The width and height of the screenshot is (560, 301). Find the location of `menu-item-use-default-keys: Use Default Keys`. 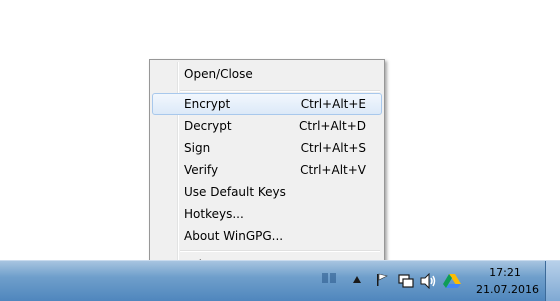

menu-item-use-default-keys: Use Default Keys is located at coordinates (267, 192).